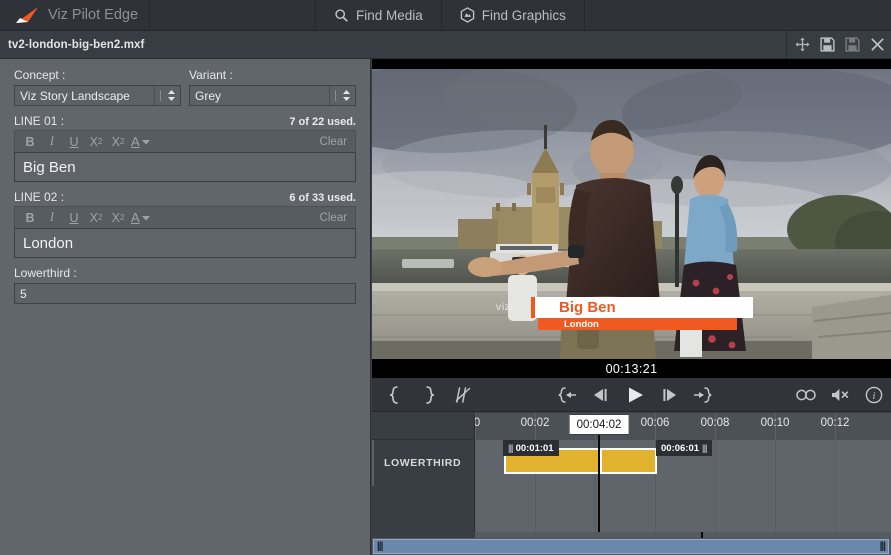 This screenshot has height=555, width=891. I want to click on line-02-header: LINE 02 : 6 of 33 used., so click(185, 197).